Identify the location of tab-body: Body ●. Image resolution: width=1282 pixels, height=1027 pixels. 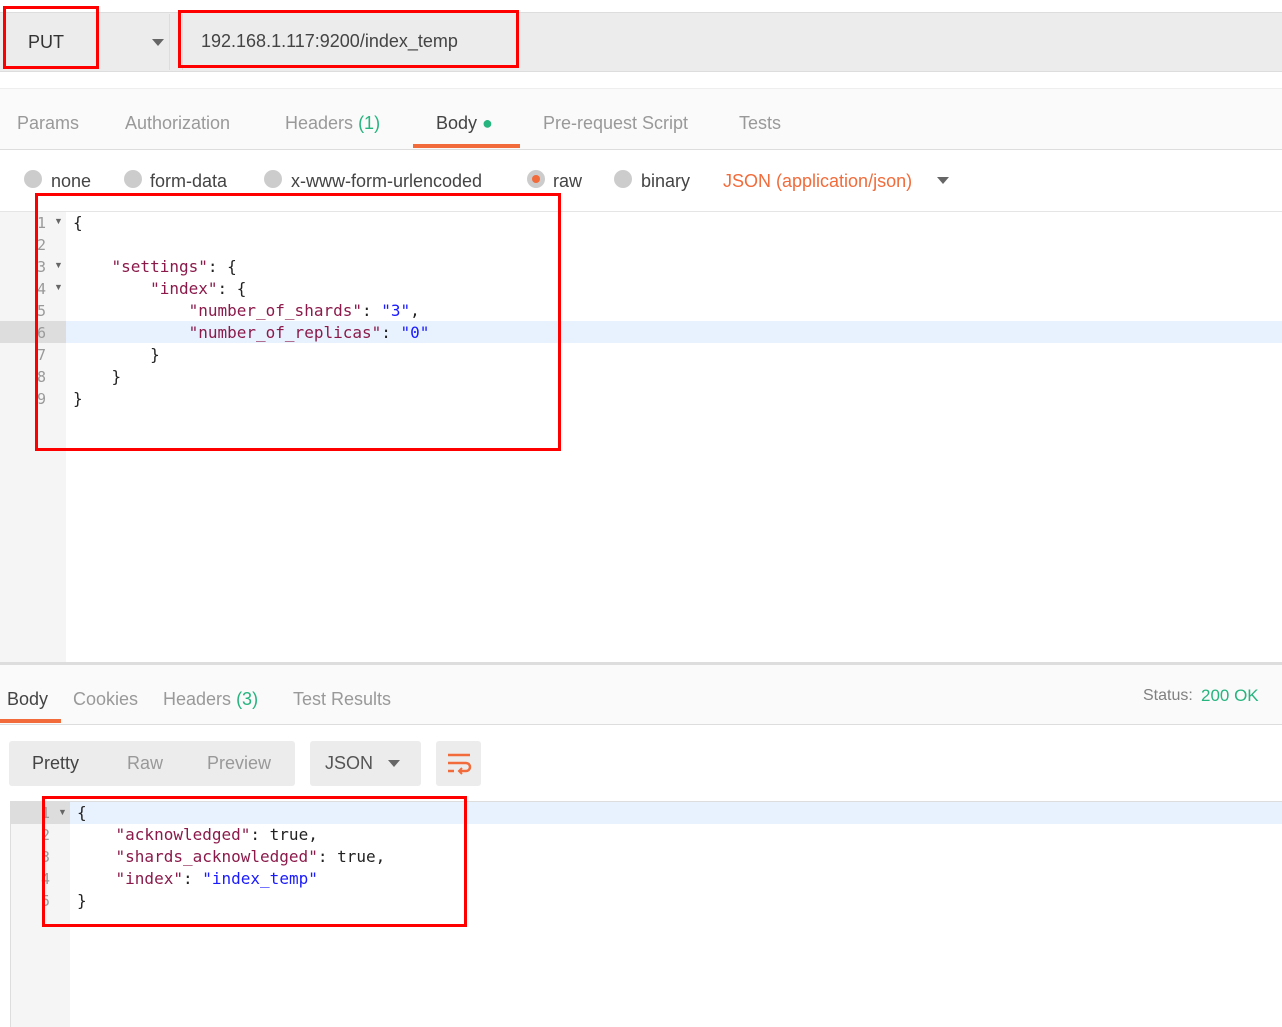
(464, 123).